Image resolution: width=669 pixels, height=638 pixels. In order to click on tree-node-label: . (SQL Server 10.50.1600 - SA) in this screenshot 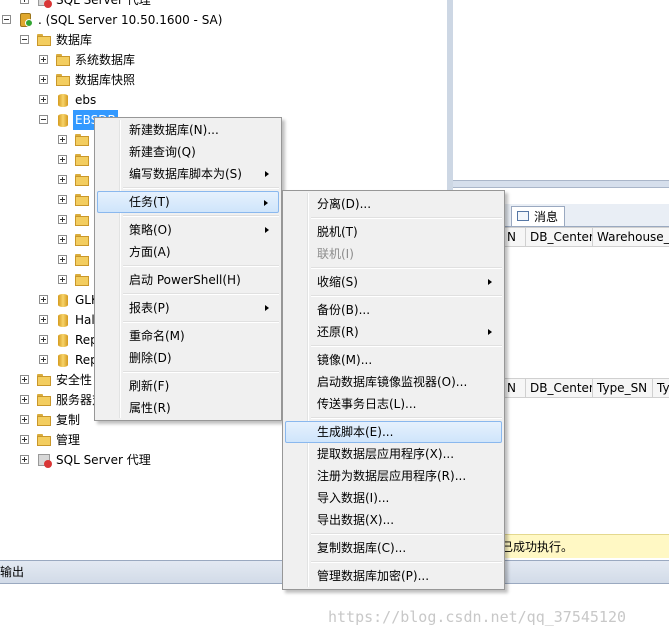, I will do `click(130, 20)`.